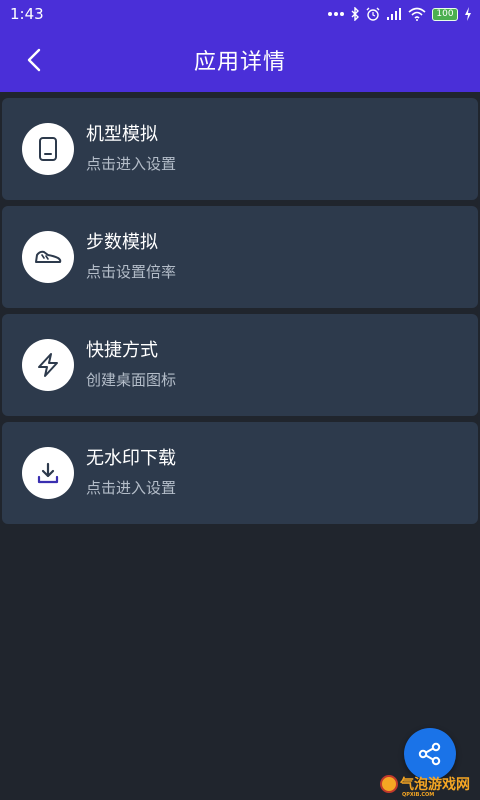 This screenshot has width=480, height=800. I want to click on battery-icon: 100, so click(445, 14).